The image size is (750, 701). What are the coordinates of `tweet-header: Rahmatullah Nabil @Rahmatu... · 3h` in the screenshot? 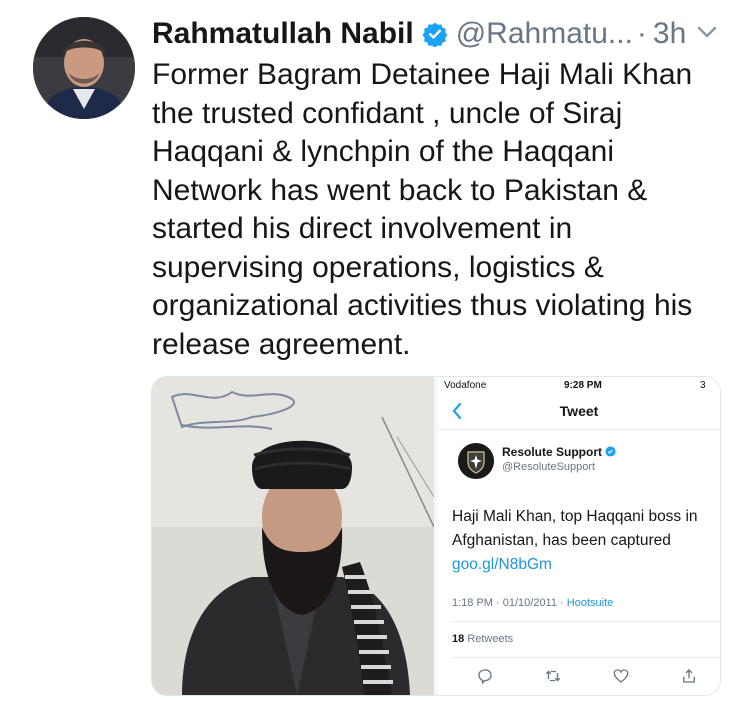 It's located at (419, 34).